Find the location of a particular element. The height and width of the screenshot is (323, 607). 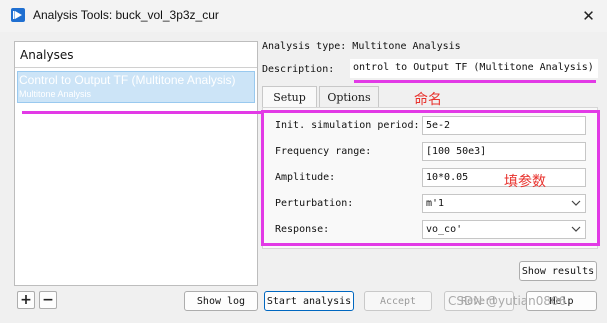

show-results-button: Show results is located at coordinates (558, 271).